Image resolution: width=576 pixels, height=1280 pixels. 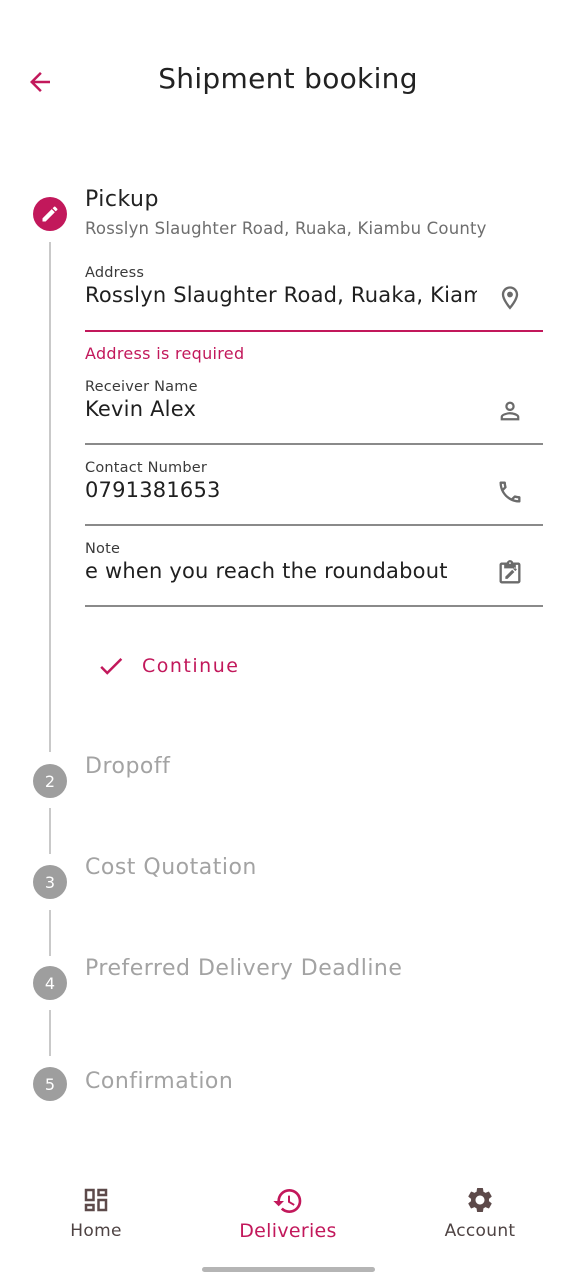 I want to click on contact-number-input: 0791381653, so click(x=314, y=490).